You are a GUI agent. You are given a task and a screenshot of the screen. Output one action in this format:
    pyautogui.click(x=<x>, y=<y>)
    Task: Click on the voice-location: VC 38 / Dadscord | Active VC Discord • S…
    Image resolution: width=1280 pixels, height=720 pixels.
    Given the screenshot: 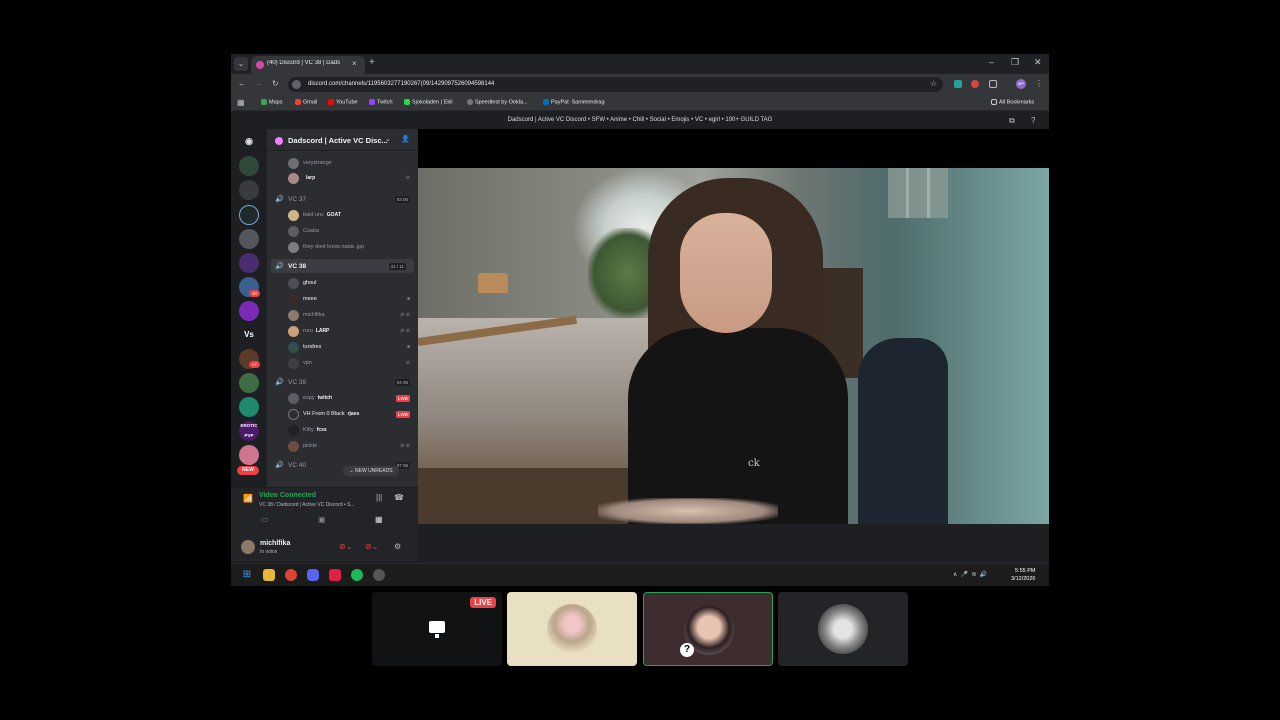 What is the action you would take?
    pyautogui.click(x=307, y=505)
    